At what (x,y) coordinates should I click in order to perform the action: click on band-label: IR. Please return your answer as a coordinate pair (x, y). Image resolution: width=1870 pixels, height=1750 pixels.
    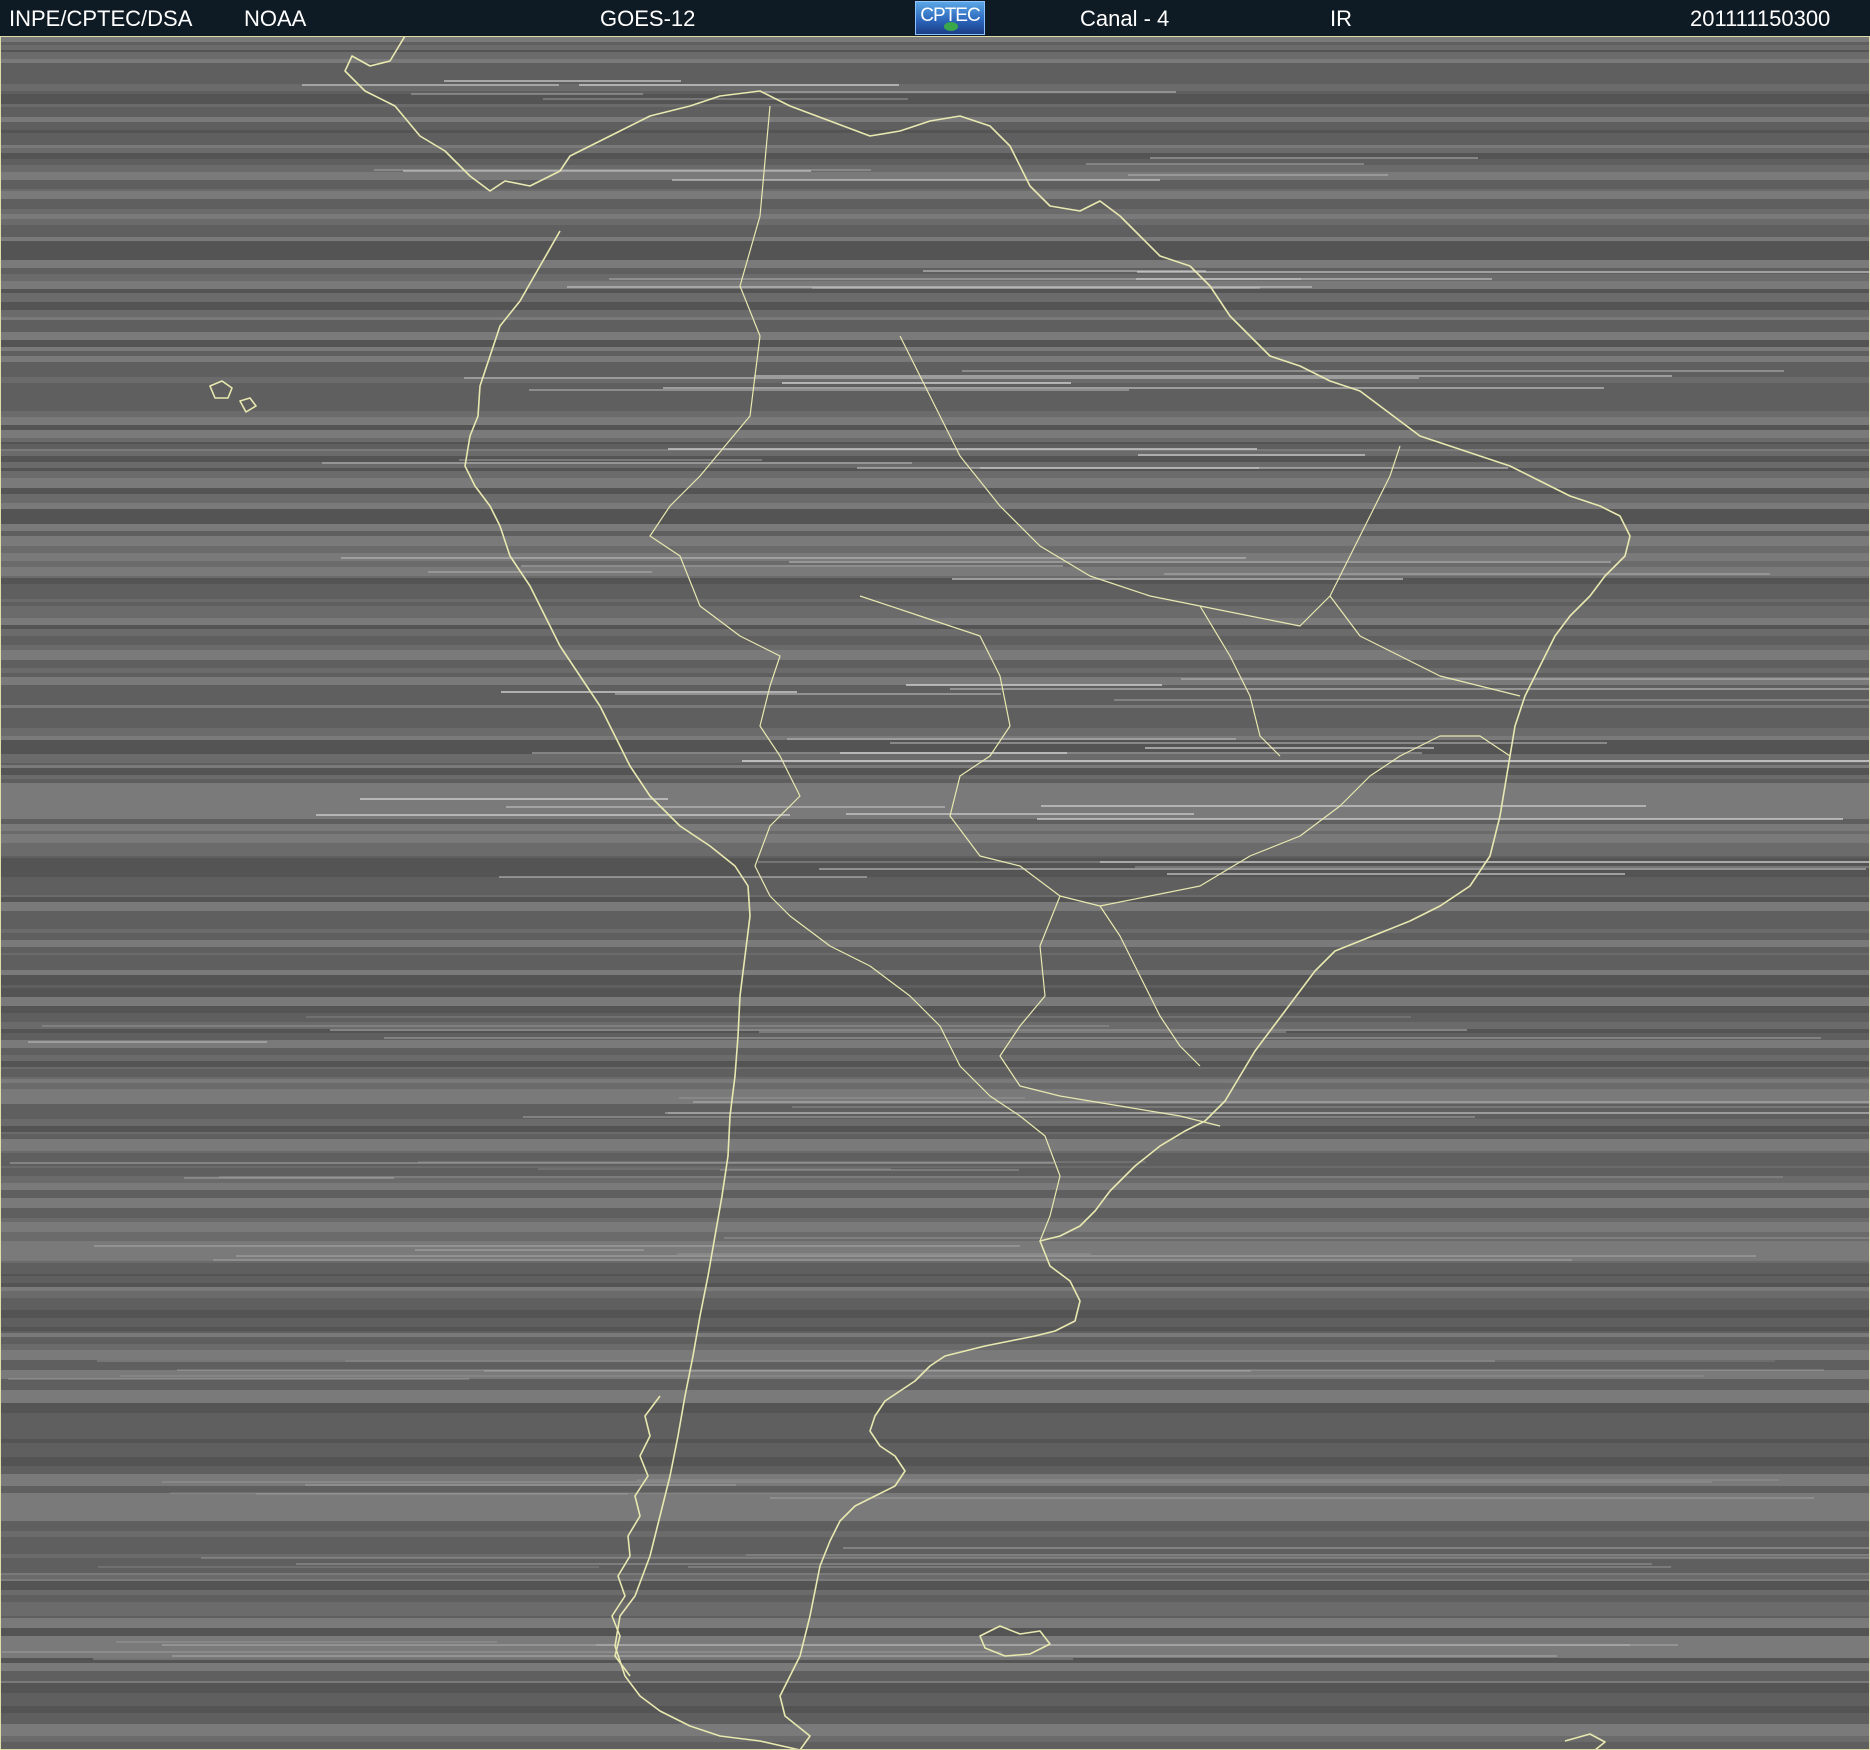
    Looking at the image, I should click on (1341, 18).